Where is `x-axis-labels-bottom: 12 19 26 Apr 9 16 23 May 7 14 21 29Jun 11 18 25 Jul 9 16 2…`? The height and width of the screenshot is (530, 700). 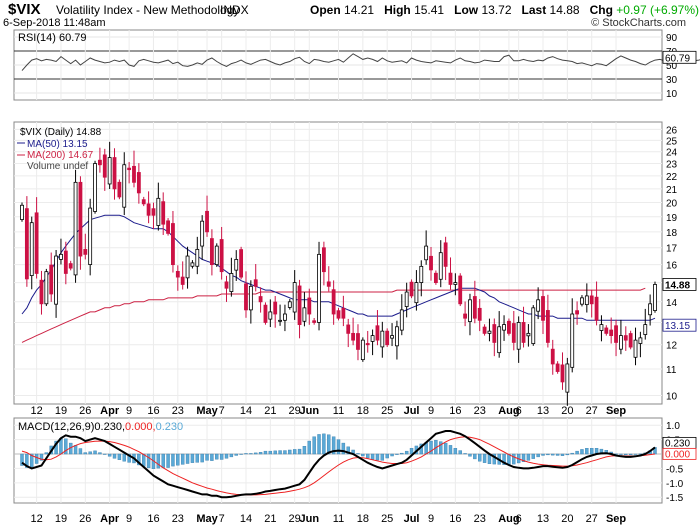 x-axis-labels-bottom: 12 19 26 Apr 9 16 23 May 7 14 21 29Jun 11 18 25 Jul 9 16 2… is located at coordinates (328, 519).